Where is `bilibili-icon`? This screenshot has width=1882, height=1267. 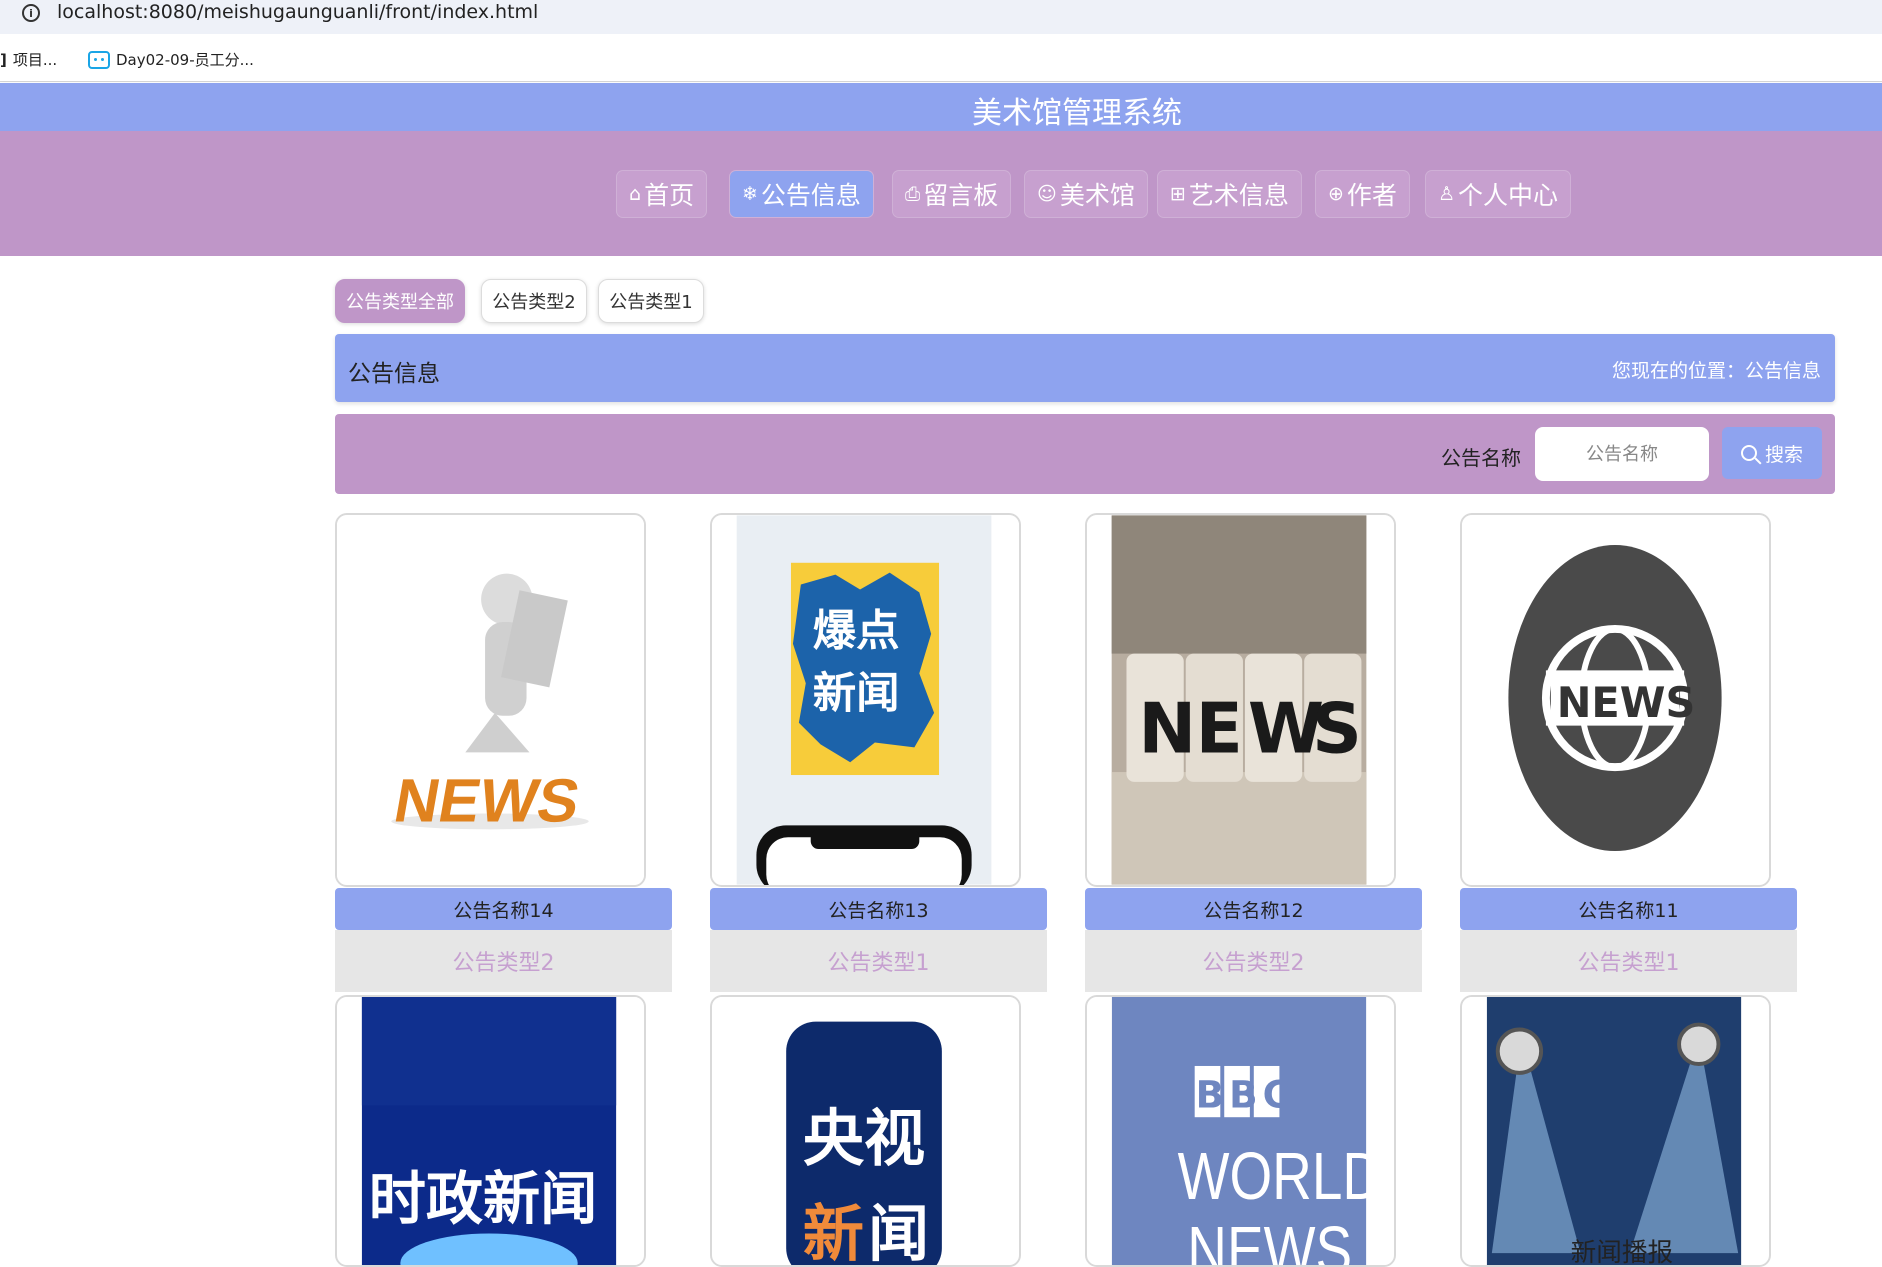
bilibili-icon is located at coordinates (99, 59).